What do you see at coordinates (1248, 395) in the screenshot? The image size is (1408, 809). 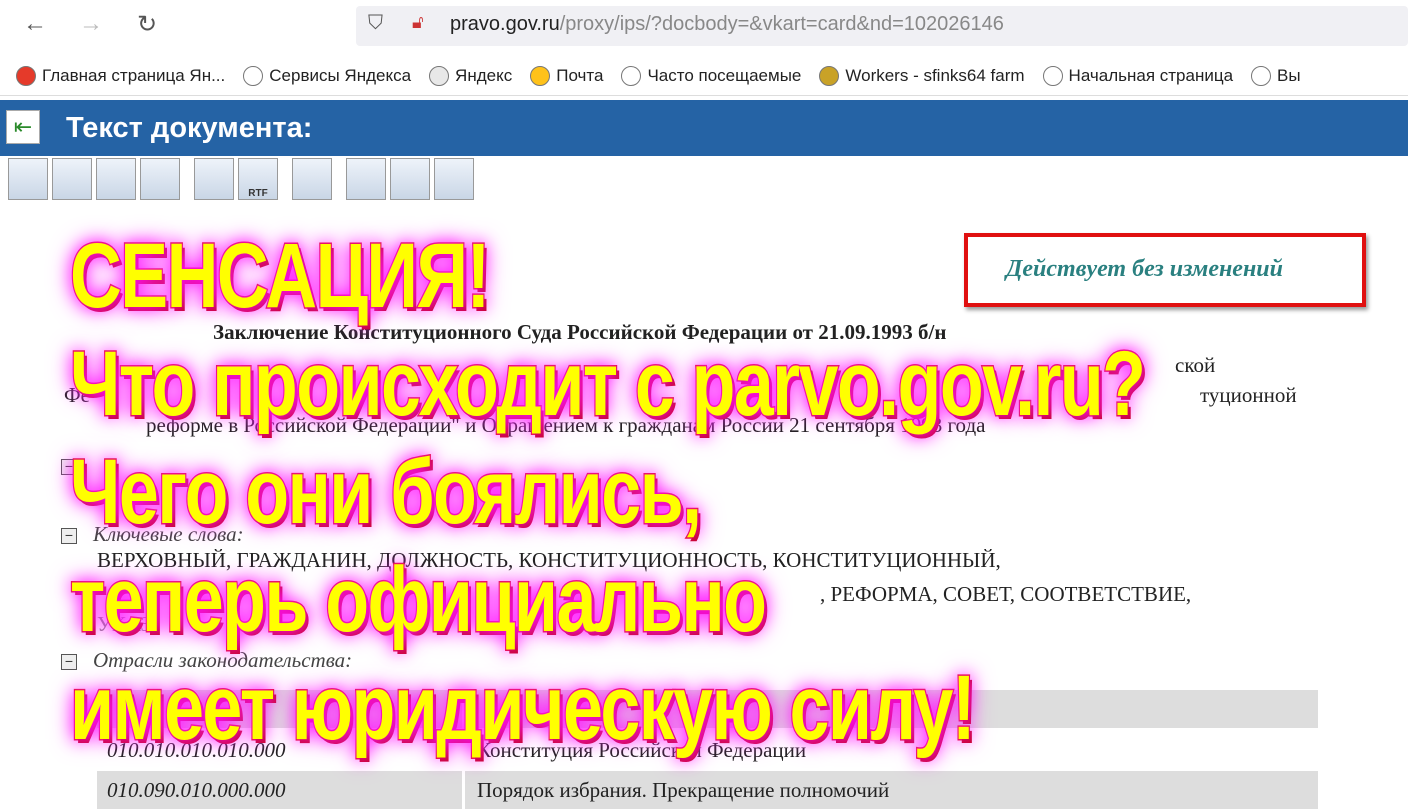 I see `document-subtitle-fragment: туционной` at bounding box center [1248, 395].